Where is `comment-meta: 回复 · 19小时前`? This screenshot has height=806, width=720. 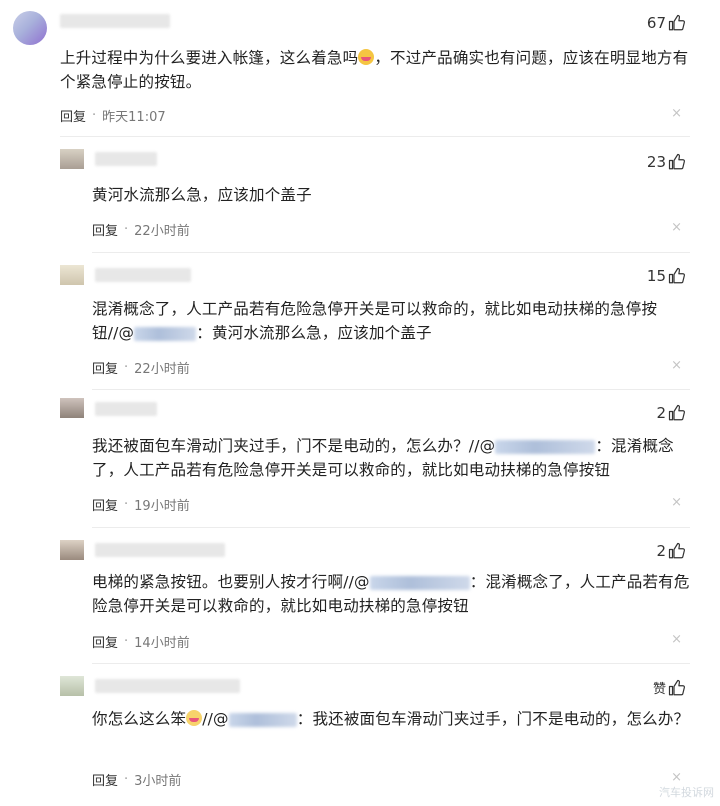
comment-meta: 回复 · 19小时前 is located at coordinates (141, 504).